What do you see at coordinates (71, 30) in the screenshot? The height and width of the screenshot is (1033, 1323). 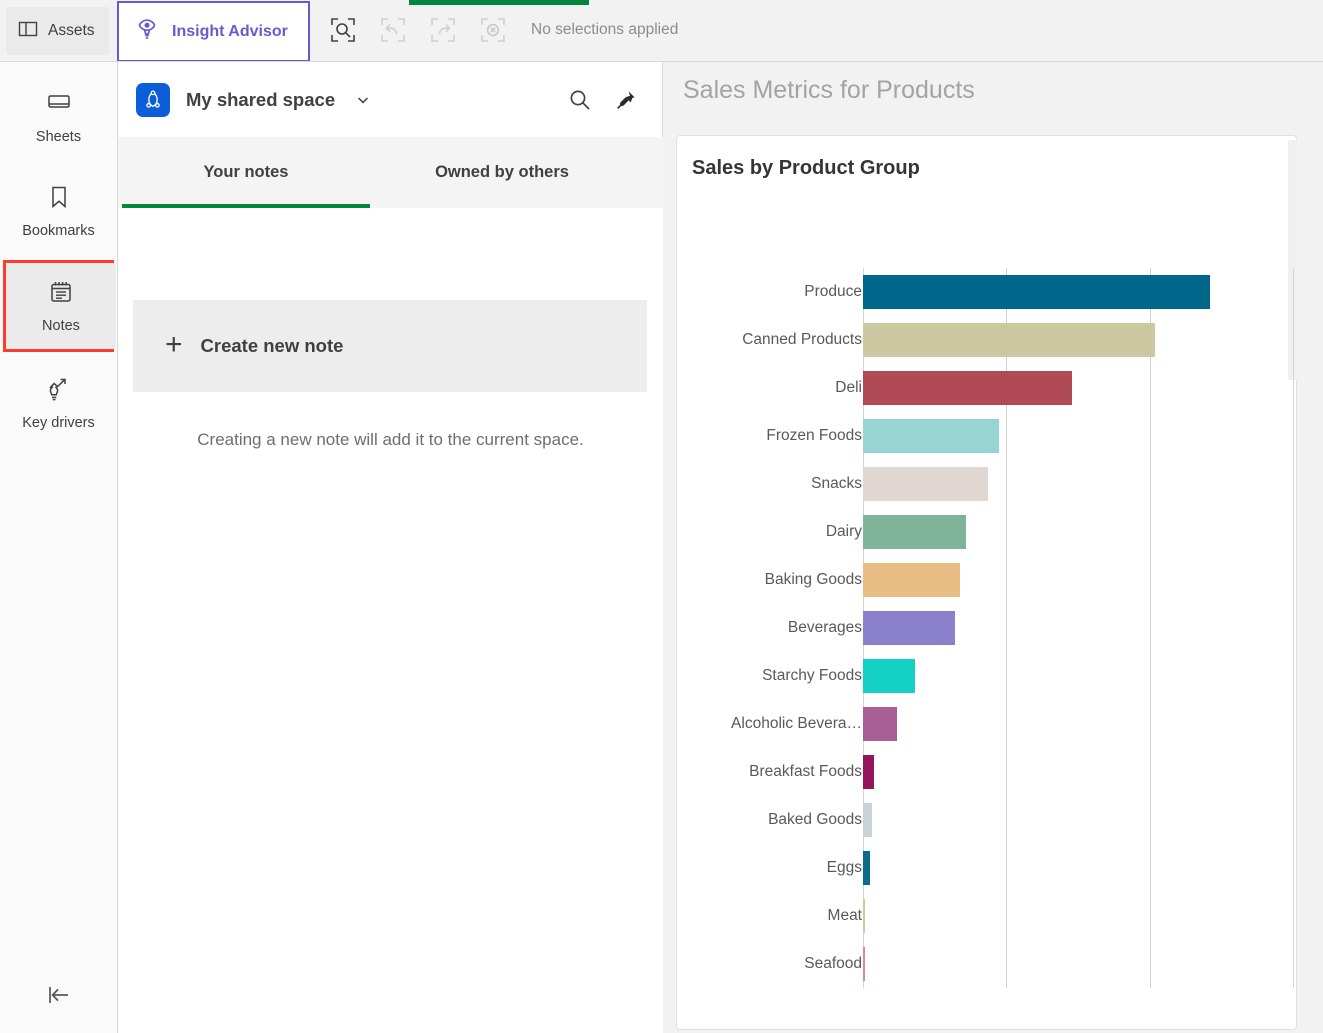 I see `assets-tab-label: Assets` at bounding box center [71, 30].